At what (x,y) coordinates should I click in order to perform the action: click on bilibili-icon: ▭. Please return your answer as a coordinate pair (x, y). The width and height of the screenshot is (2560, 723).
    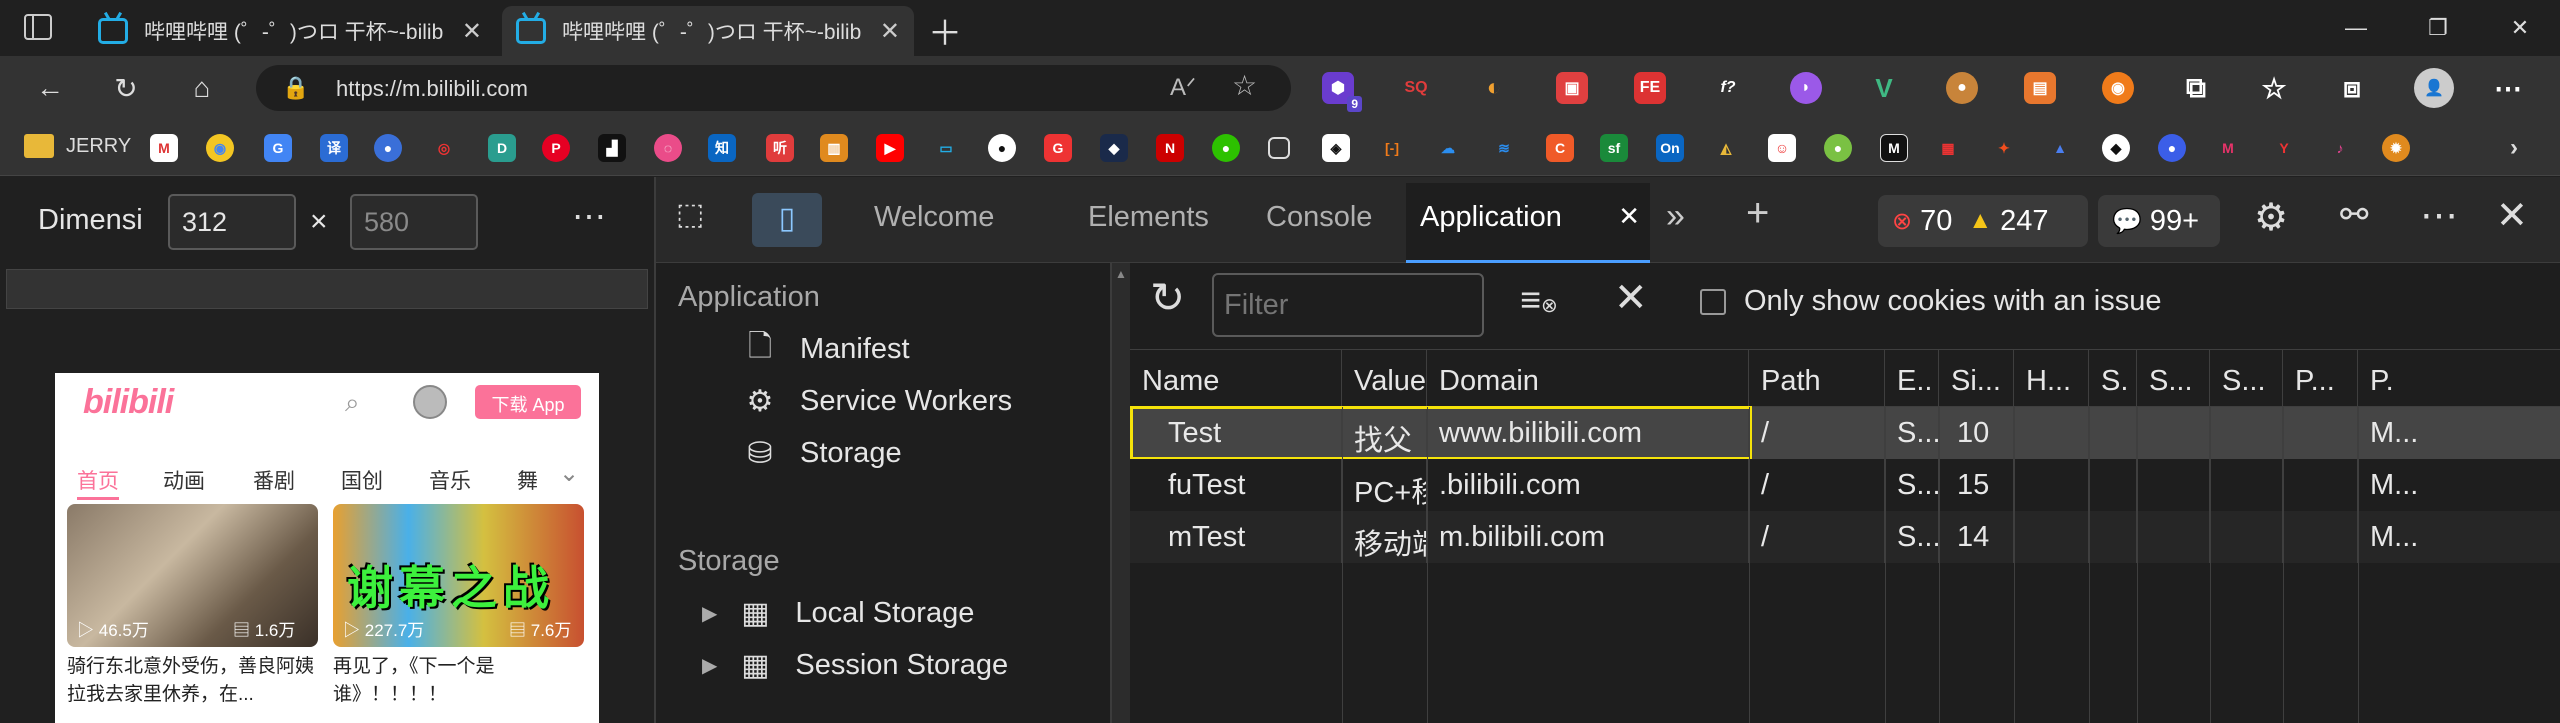
    Looking at the image, I should click on (946, 148).